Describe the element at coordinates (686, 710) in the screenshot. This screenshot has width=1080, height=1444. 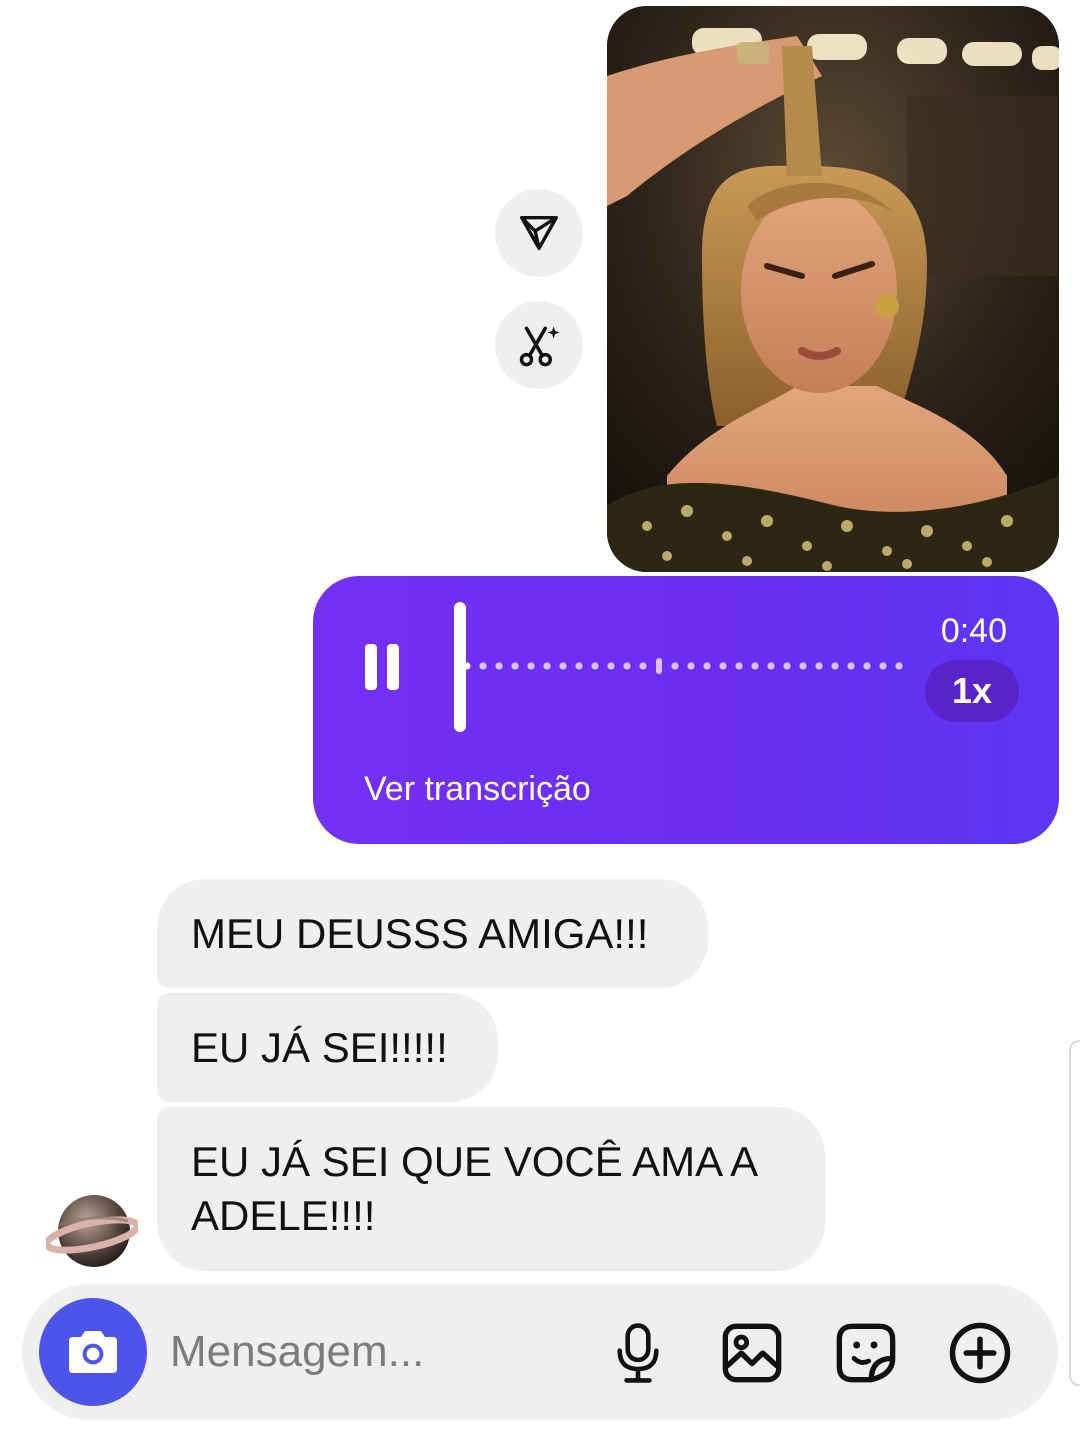
I see `voice-message-bubble: 0:40 1x Ver transcrição` at that location.